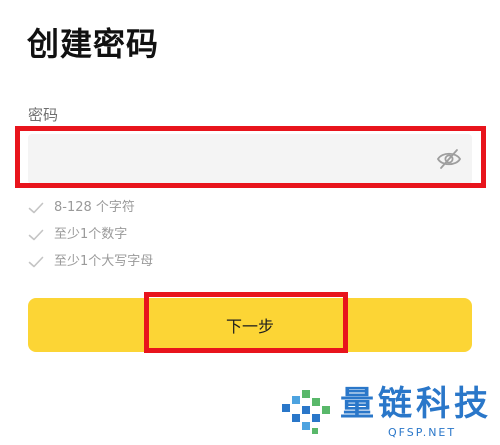  I want to click on requirement-item: 至少1个大写字母, so click(90, 262).